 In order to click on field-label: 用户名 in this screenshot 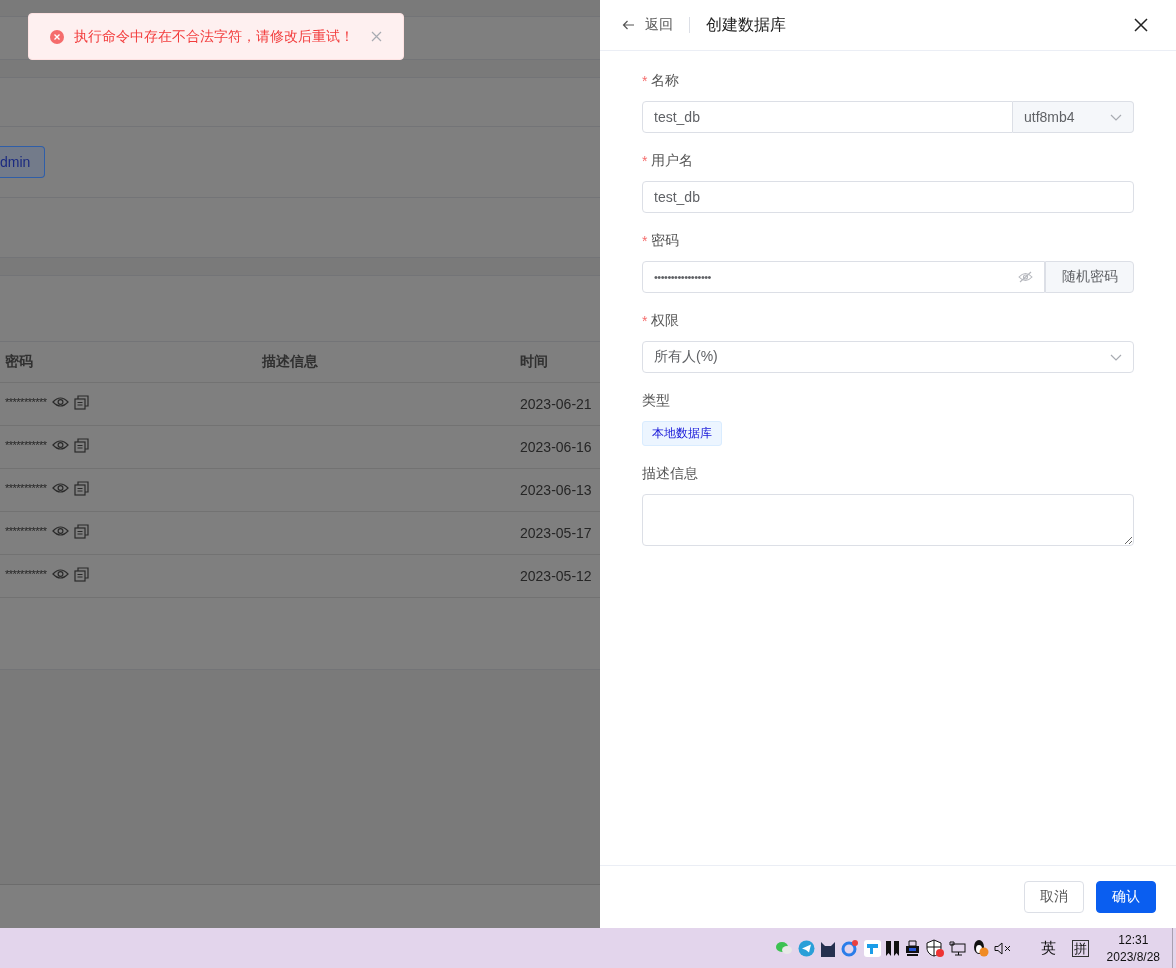, I will do `click(672, 161)`.